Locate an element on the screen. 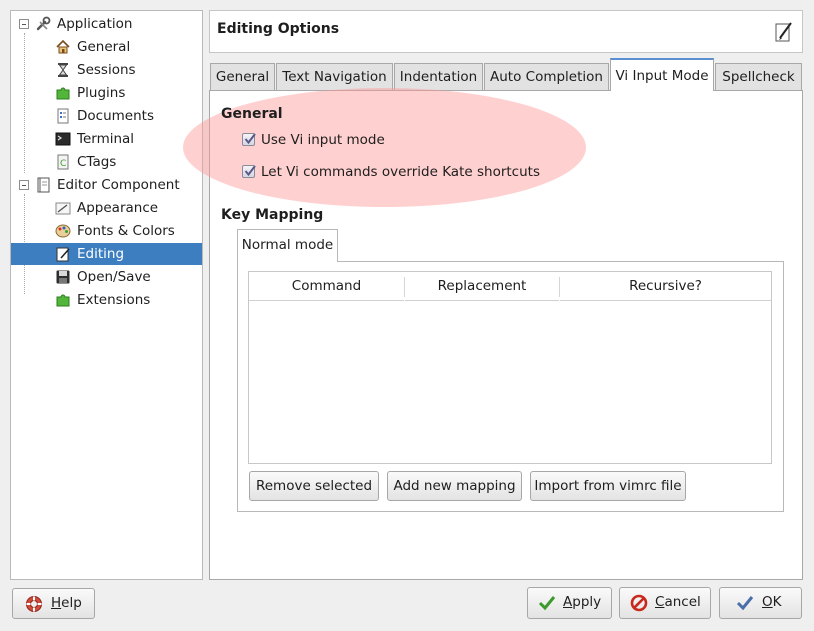 The height and width of the screenshot is (631, 814). sidebar-item-label: Documents is located at coordinates (115, 116).